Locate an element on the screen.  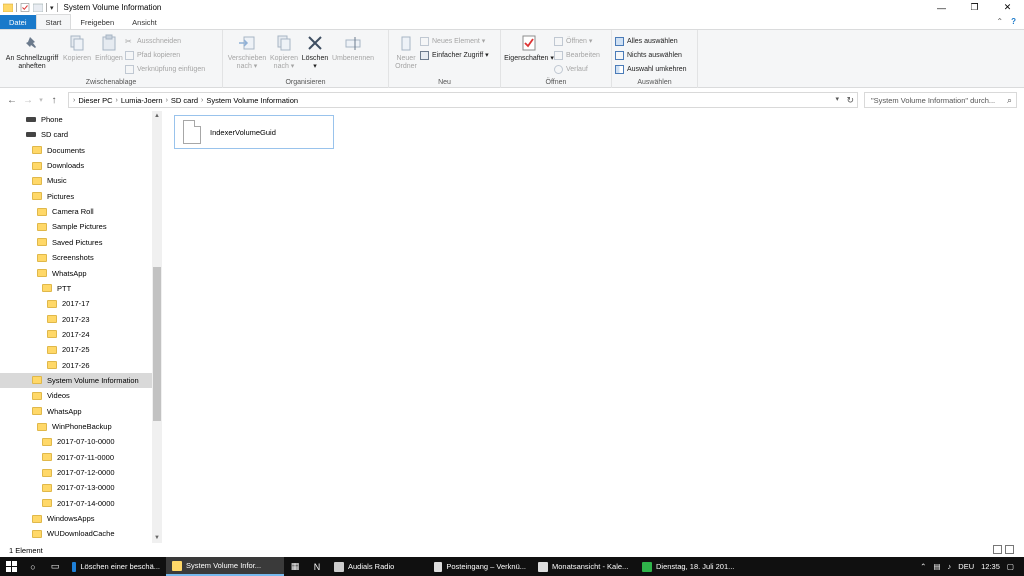
breadcrumb-system-volume: System Volume Information is located at coordinates (252, 100).